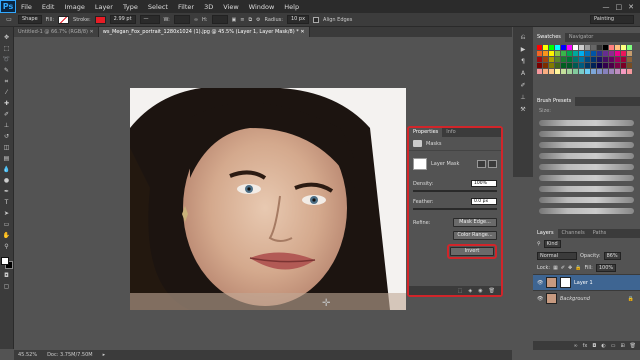 The image size is (640, 360). Describe the element at coordinates (606, 268) in the screenshot. I see `fill-input: 100%` at that location.